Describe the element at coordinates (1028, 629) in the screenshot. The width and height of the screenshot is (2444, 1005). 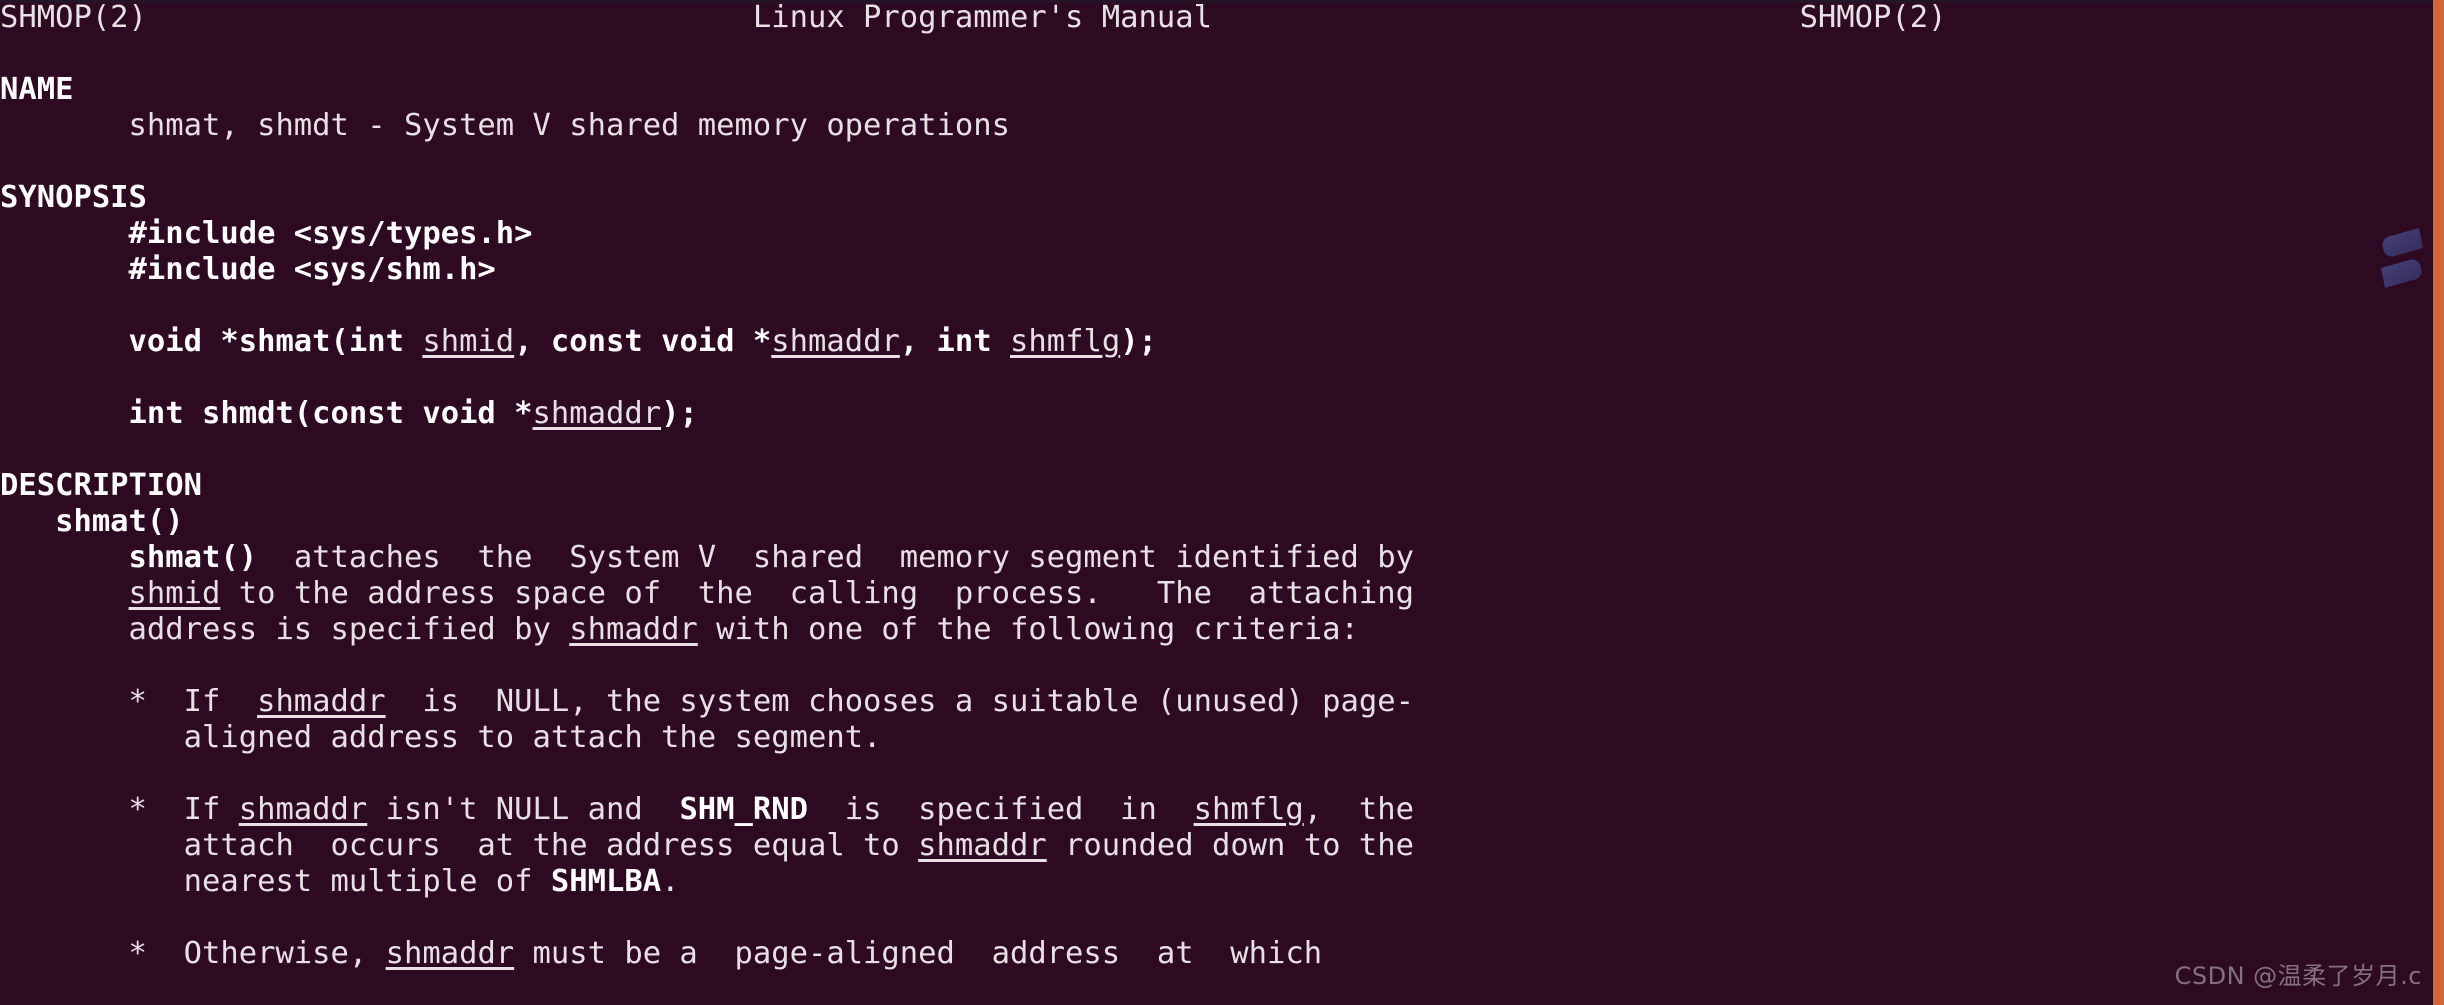
I see `man-text: with one of the following criteria:` at that location.